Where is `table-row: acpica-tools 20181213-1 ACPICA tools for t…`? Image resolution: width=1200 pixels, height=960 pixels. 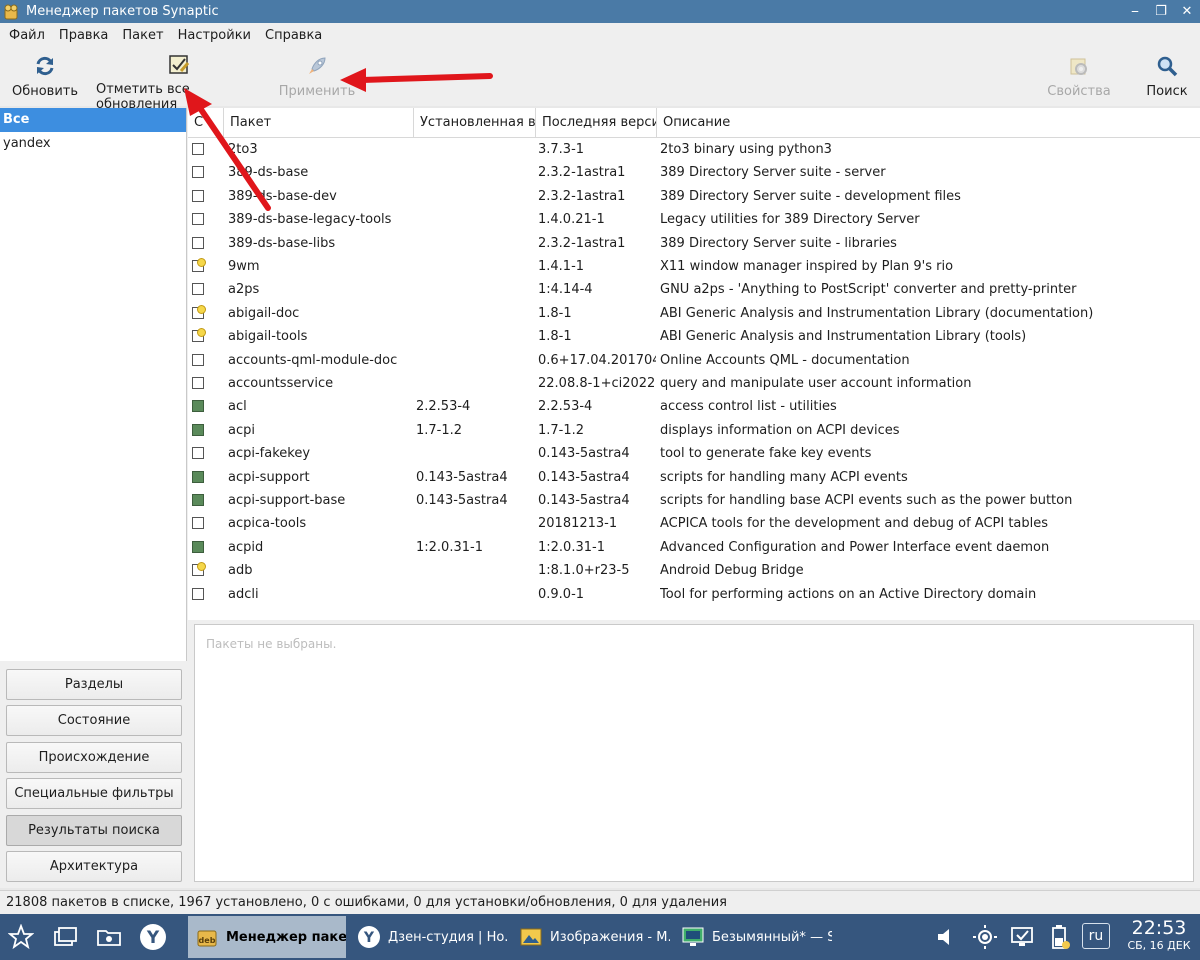
table-row: acpica-tools 20181213-1 ACPICA tools for t… is located at coordinates (694, 524).